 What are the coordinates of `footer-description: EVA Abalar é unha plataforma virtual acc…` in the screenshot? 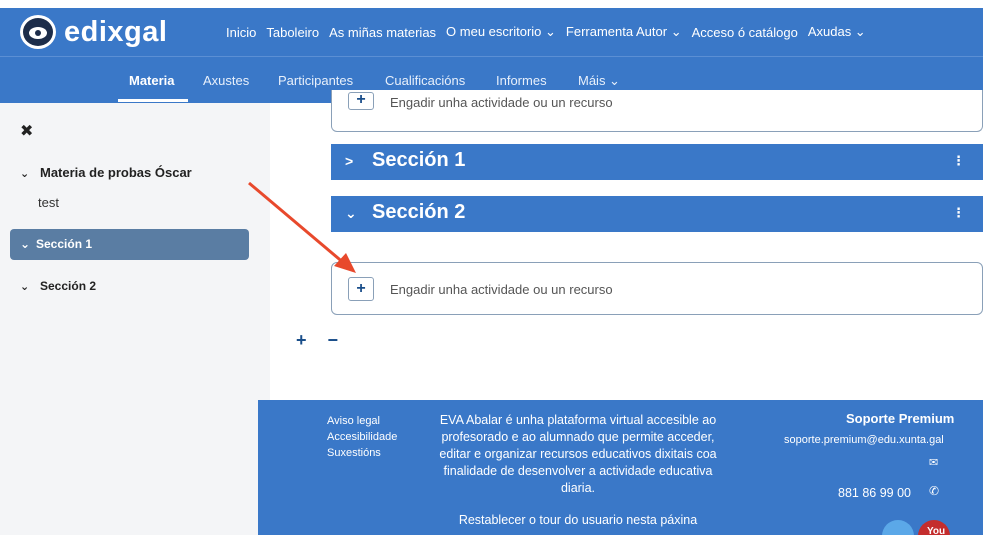 It's located at (578, 454).